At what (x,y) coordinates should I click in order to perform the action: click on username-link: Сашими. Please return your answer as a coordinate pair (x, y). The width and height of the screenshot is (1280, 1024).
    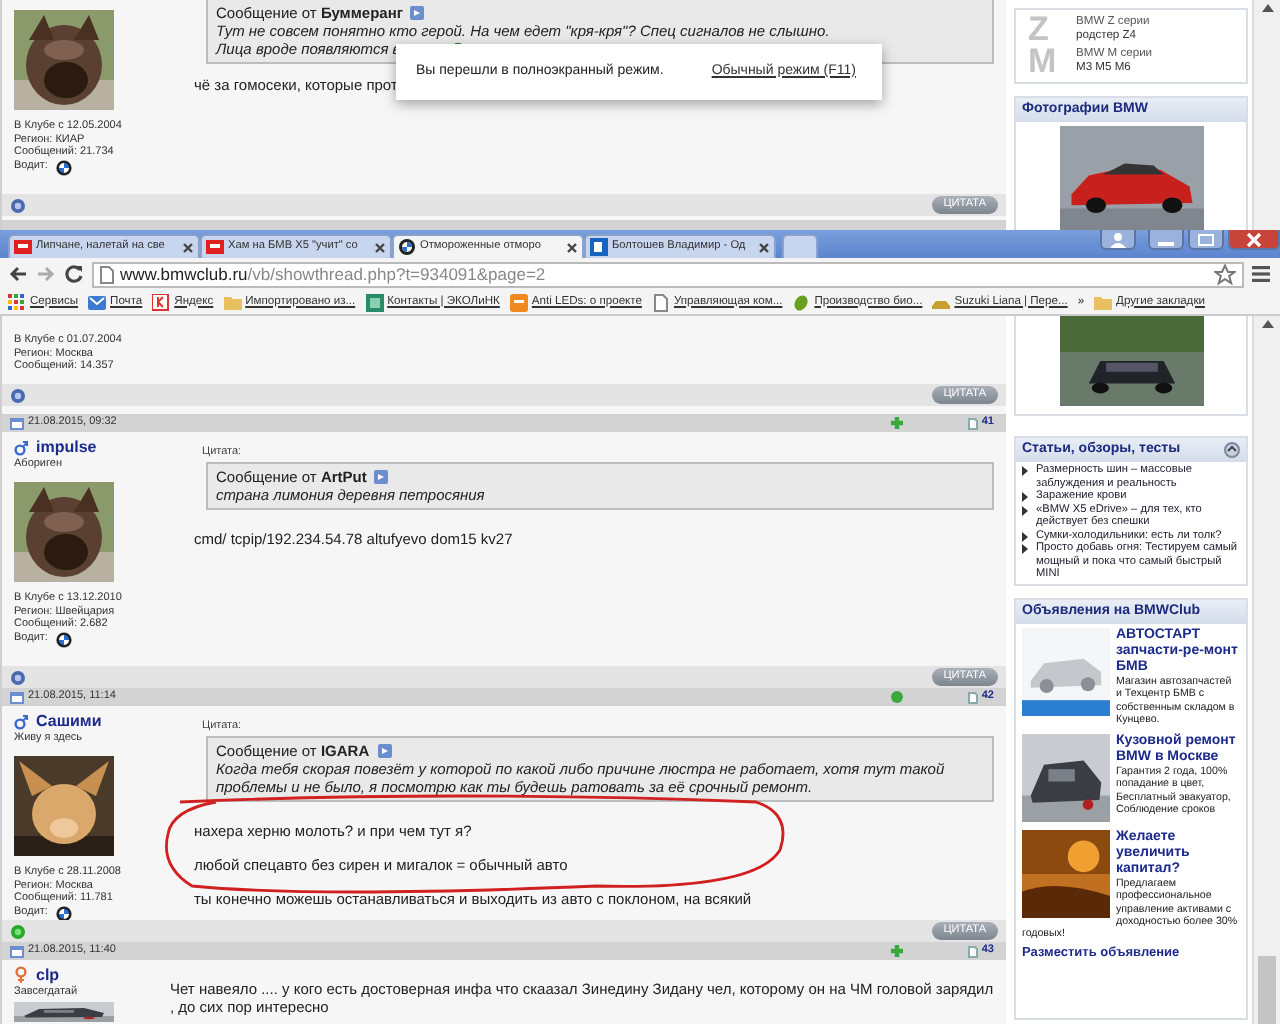
    Looking at the image, I should click on (69, 722).